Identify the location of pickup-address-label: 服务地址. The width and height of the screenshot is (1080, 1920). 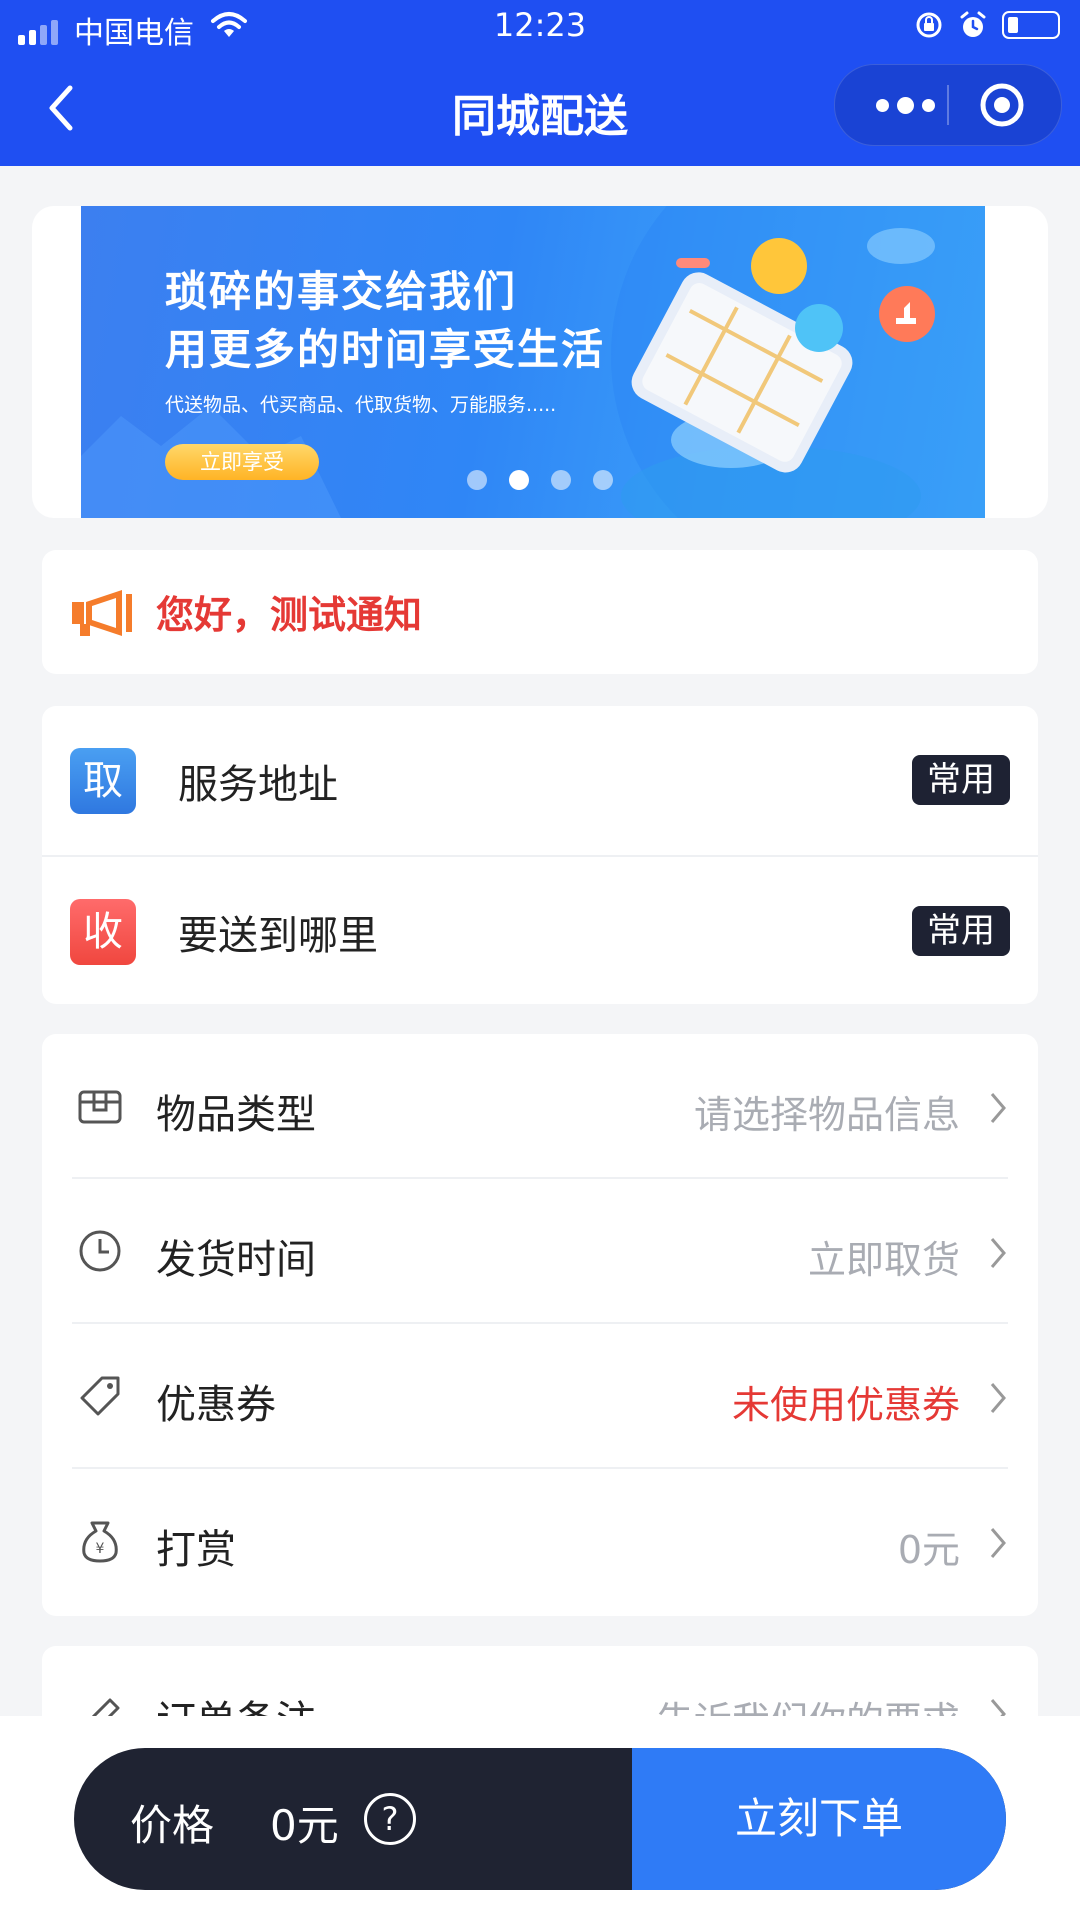
(258, 785).